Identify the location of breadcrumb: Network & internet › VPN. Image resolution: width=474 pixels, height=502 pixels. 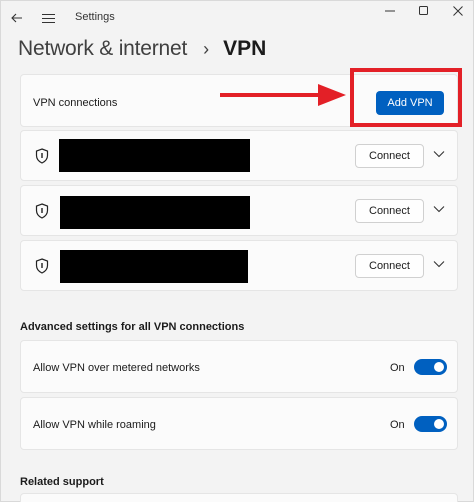
(142, 49).